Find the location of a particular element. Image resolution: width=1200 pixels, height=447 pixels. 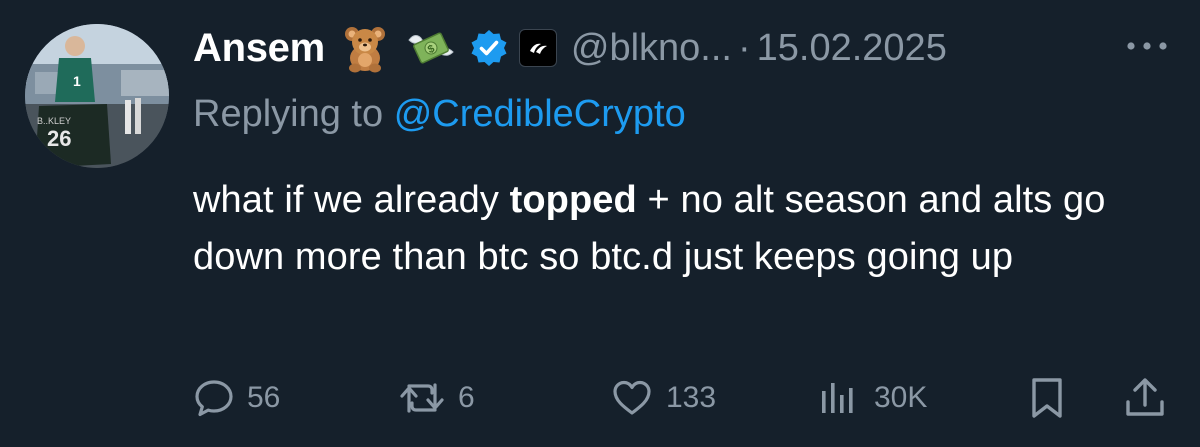

views-chart-icon is located at coordinates (837, 398).